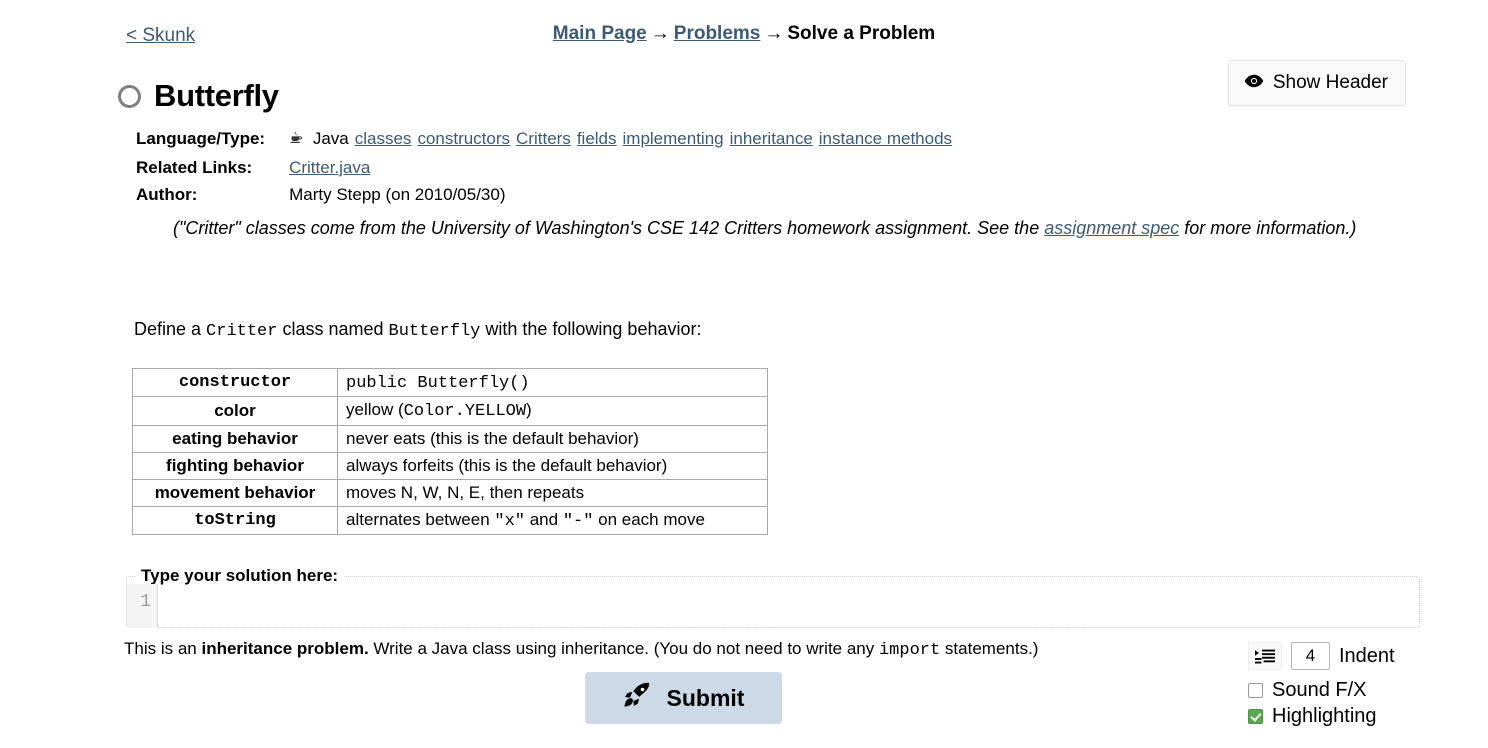 This screenshot has width=1488, height=748. Describe the element at coordinates (552, 492) in the screenshot. I see `behavior-value-cell: moves N, W, N, E, then repeats` at that location.